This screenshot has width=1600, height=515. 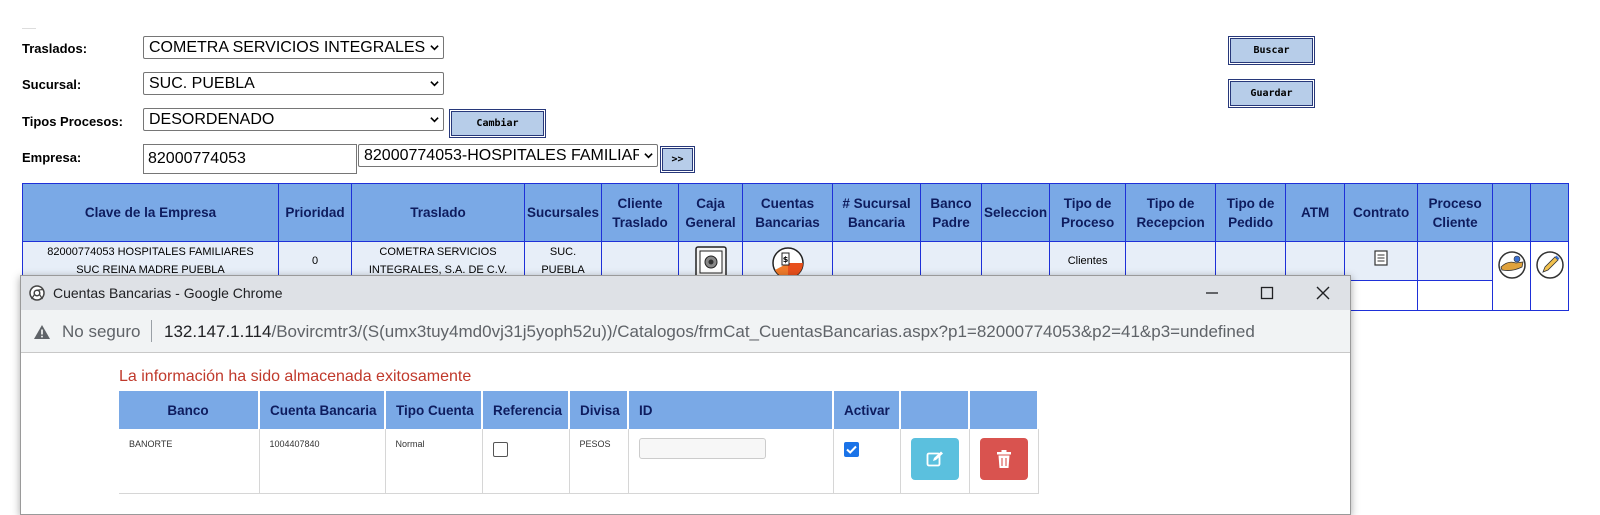 I want to click on security-label: No seguro, so click(x=101, y=331).